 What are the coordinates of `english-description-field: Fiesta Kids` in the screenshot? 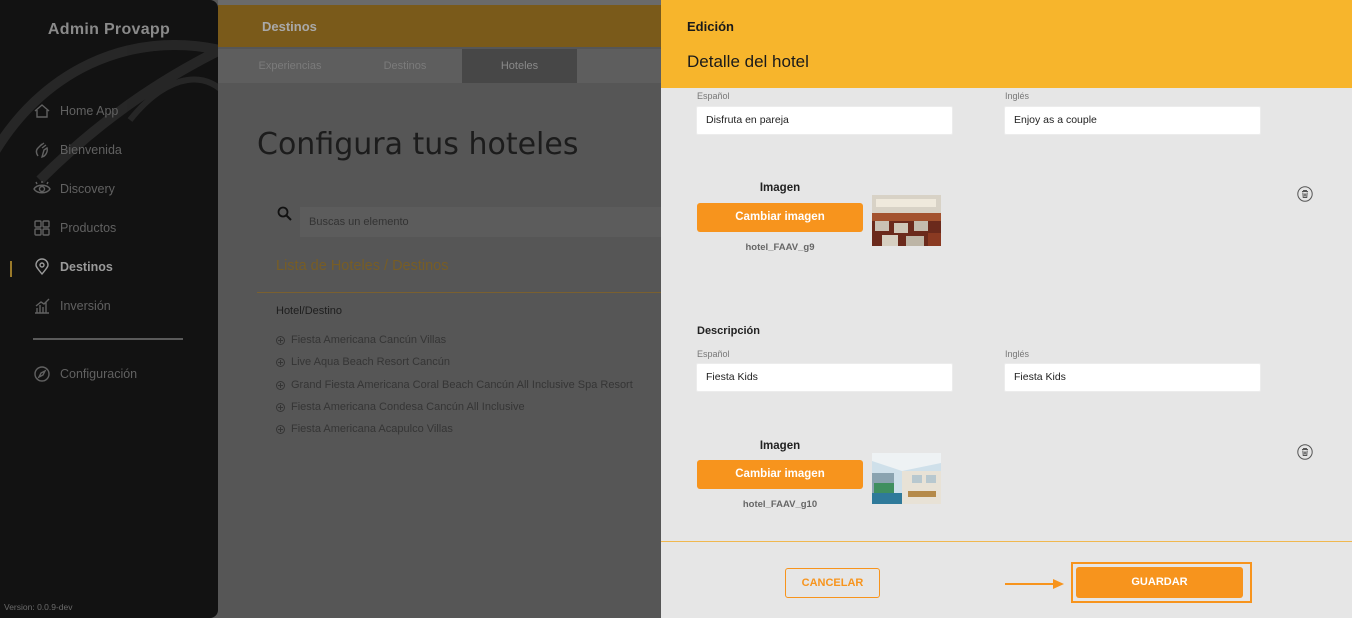 It's located at (1132, 377).